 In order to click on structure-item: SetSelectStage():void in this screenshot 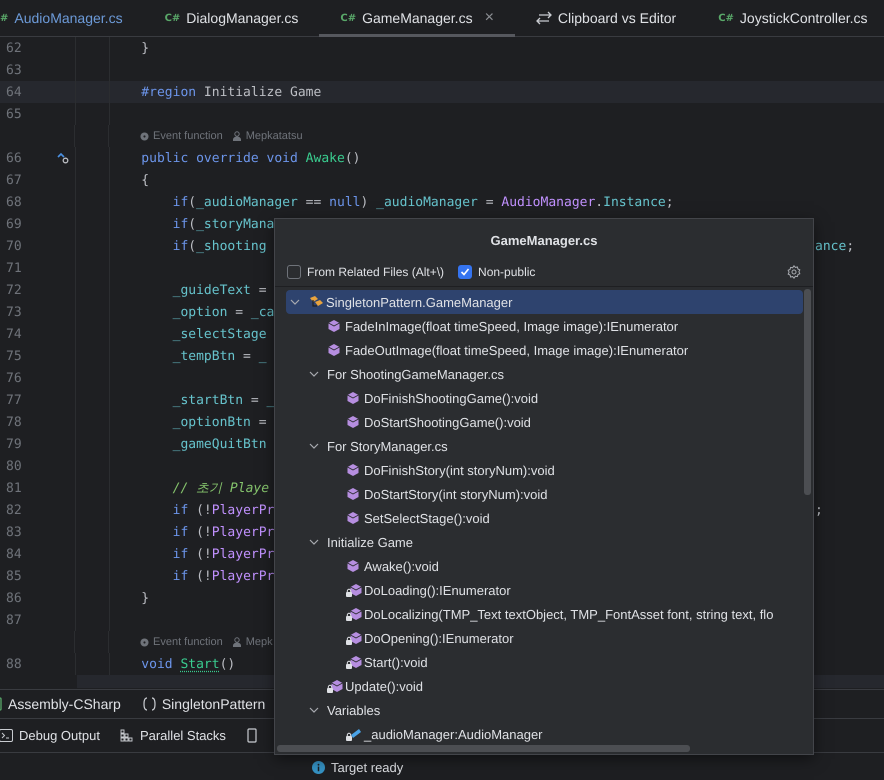, I will do `click(544, 518)`.